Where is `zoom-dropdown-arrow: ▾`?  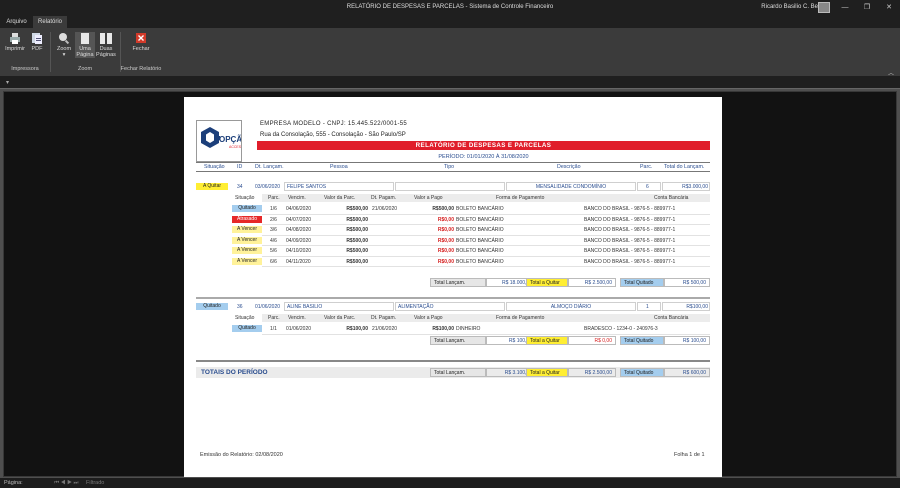
zoom-dropdown-arrow: ▾ is located at coordinates (64, 55).